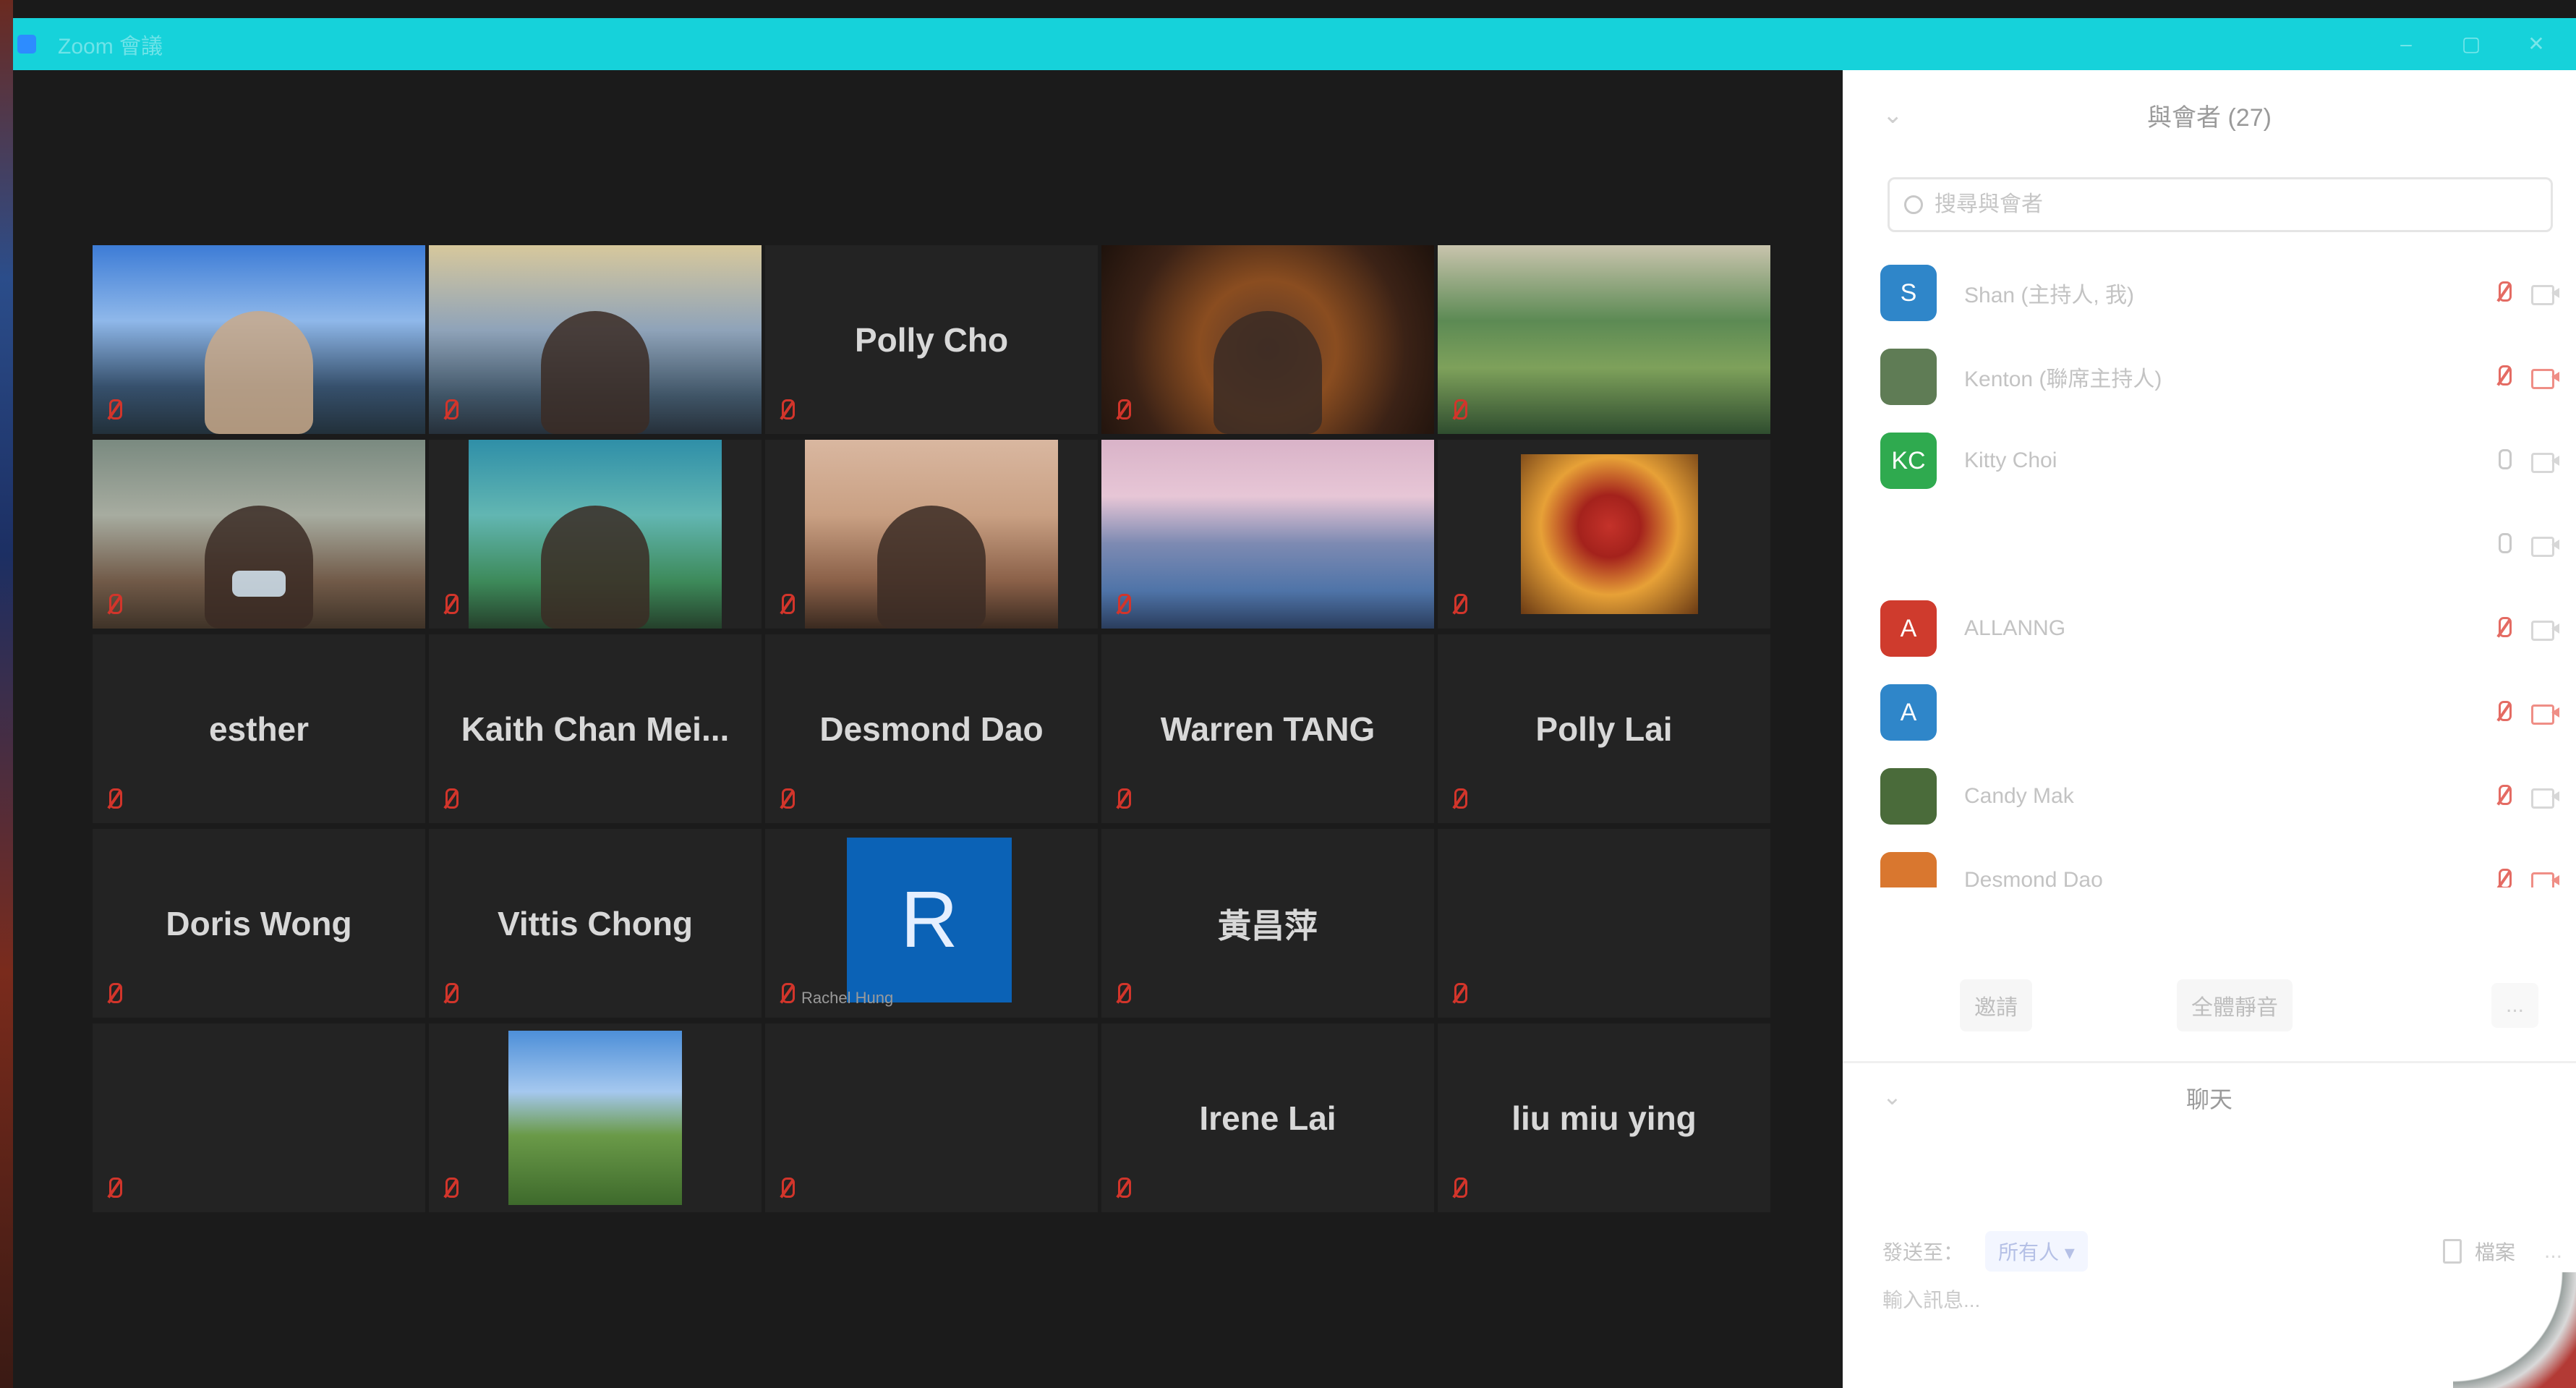  Describe the element at coordinates (2036, 1251) in the screenshot. I see `send-to-select: 所有人 ▾` at that location.